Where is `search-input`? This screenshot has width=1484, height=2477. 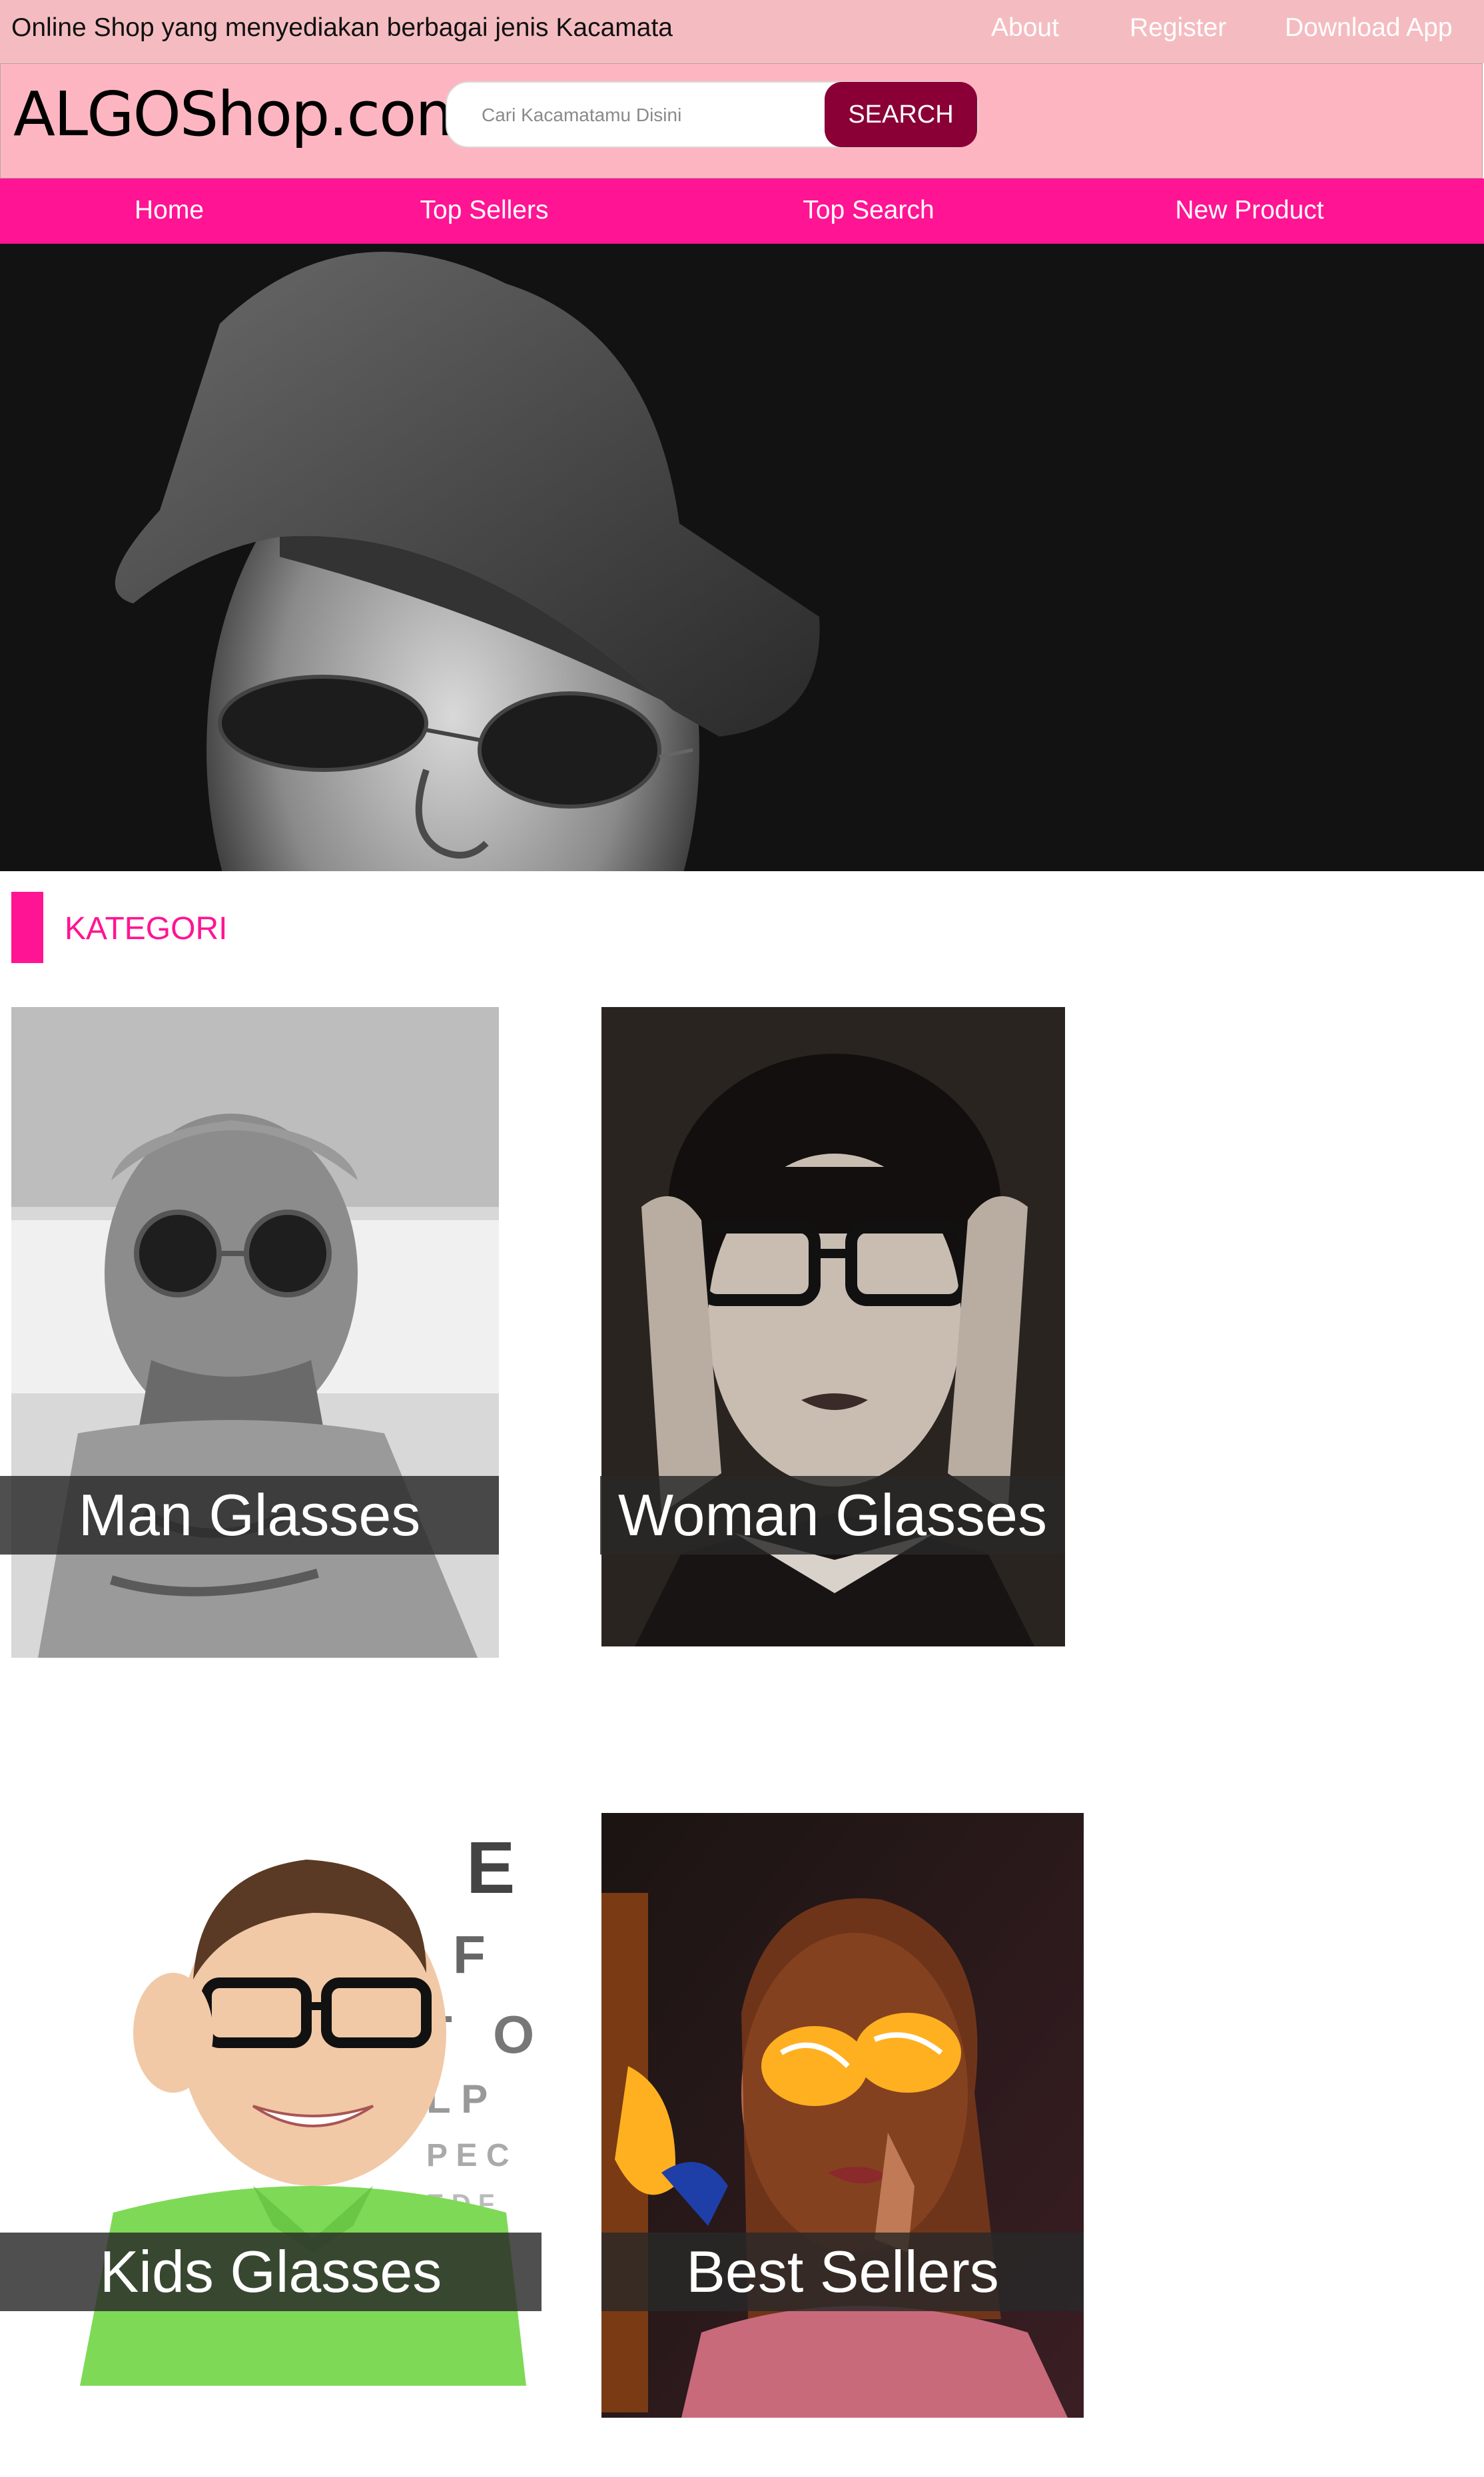
search-input is located at coordinates (654, 115).